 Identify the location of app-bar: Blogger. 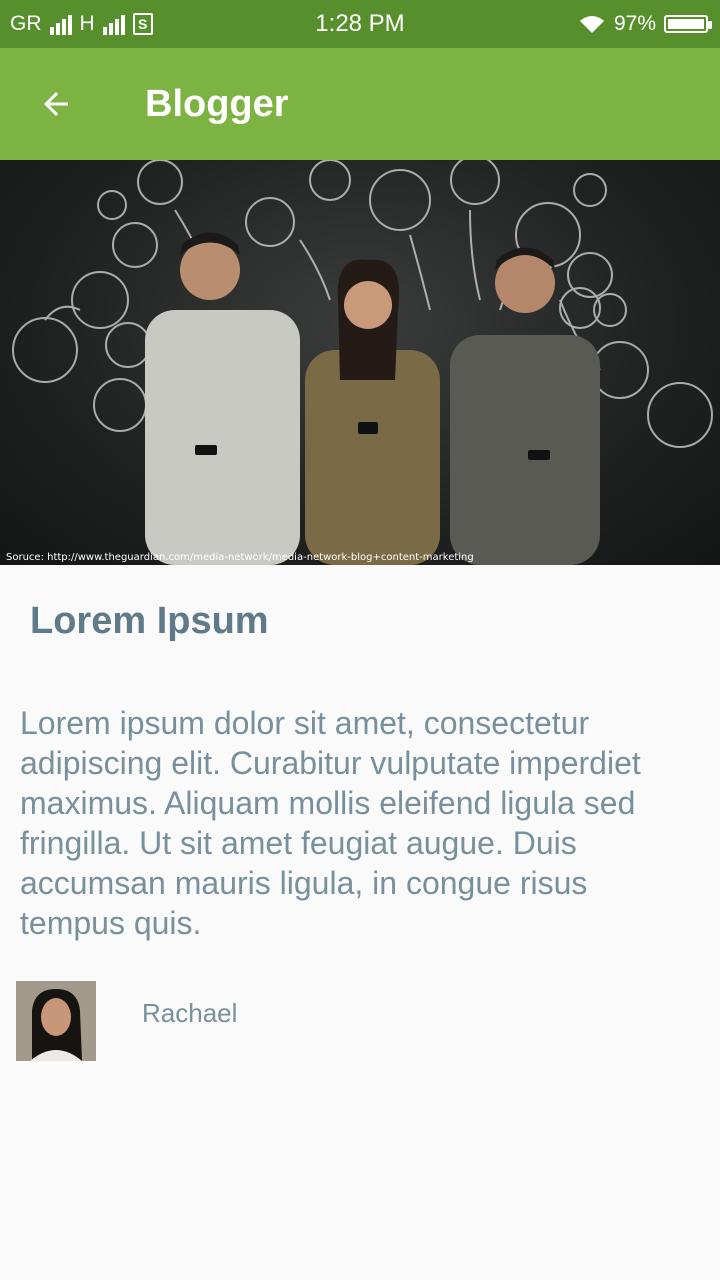
(360, 104).